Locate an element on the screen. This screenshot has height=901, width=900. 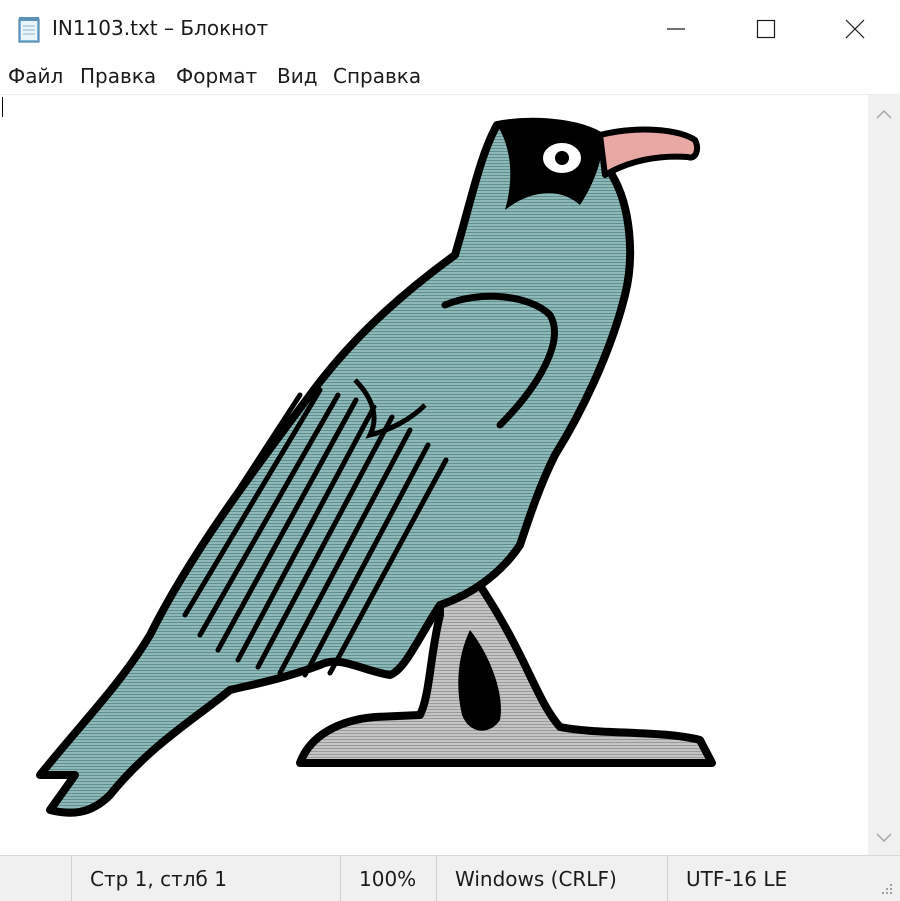
chevron-up-icon is located at coordinates (884, 113).